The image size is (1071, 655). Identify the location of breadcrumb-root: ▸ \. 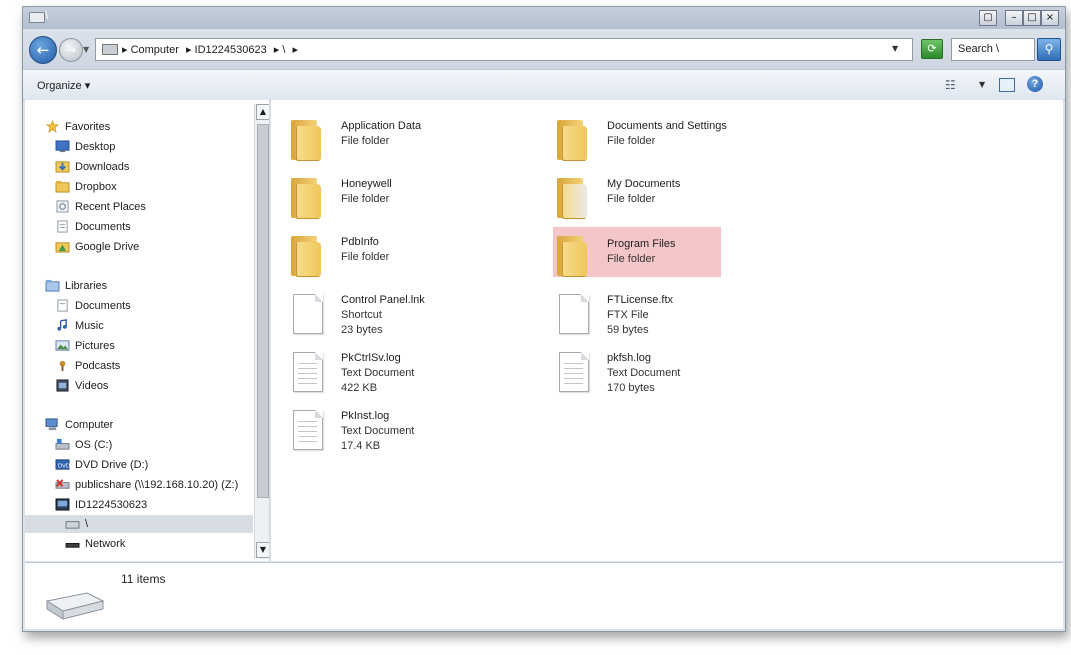
(280, 50).